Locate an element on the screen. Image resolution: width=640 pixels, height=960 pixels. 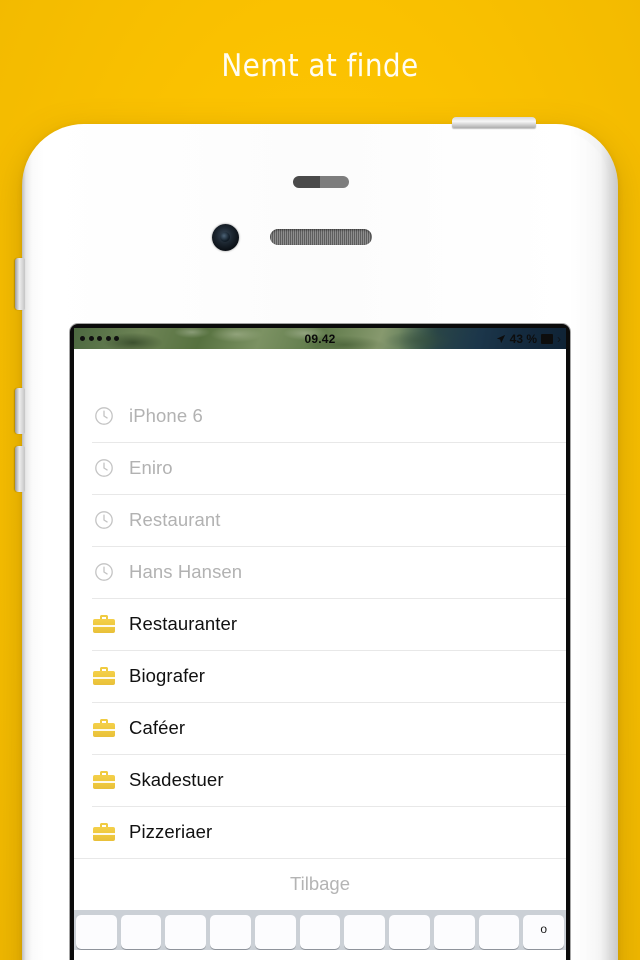
back-button: Tilbage is located at coordinates (320, 884).